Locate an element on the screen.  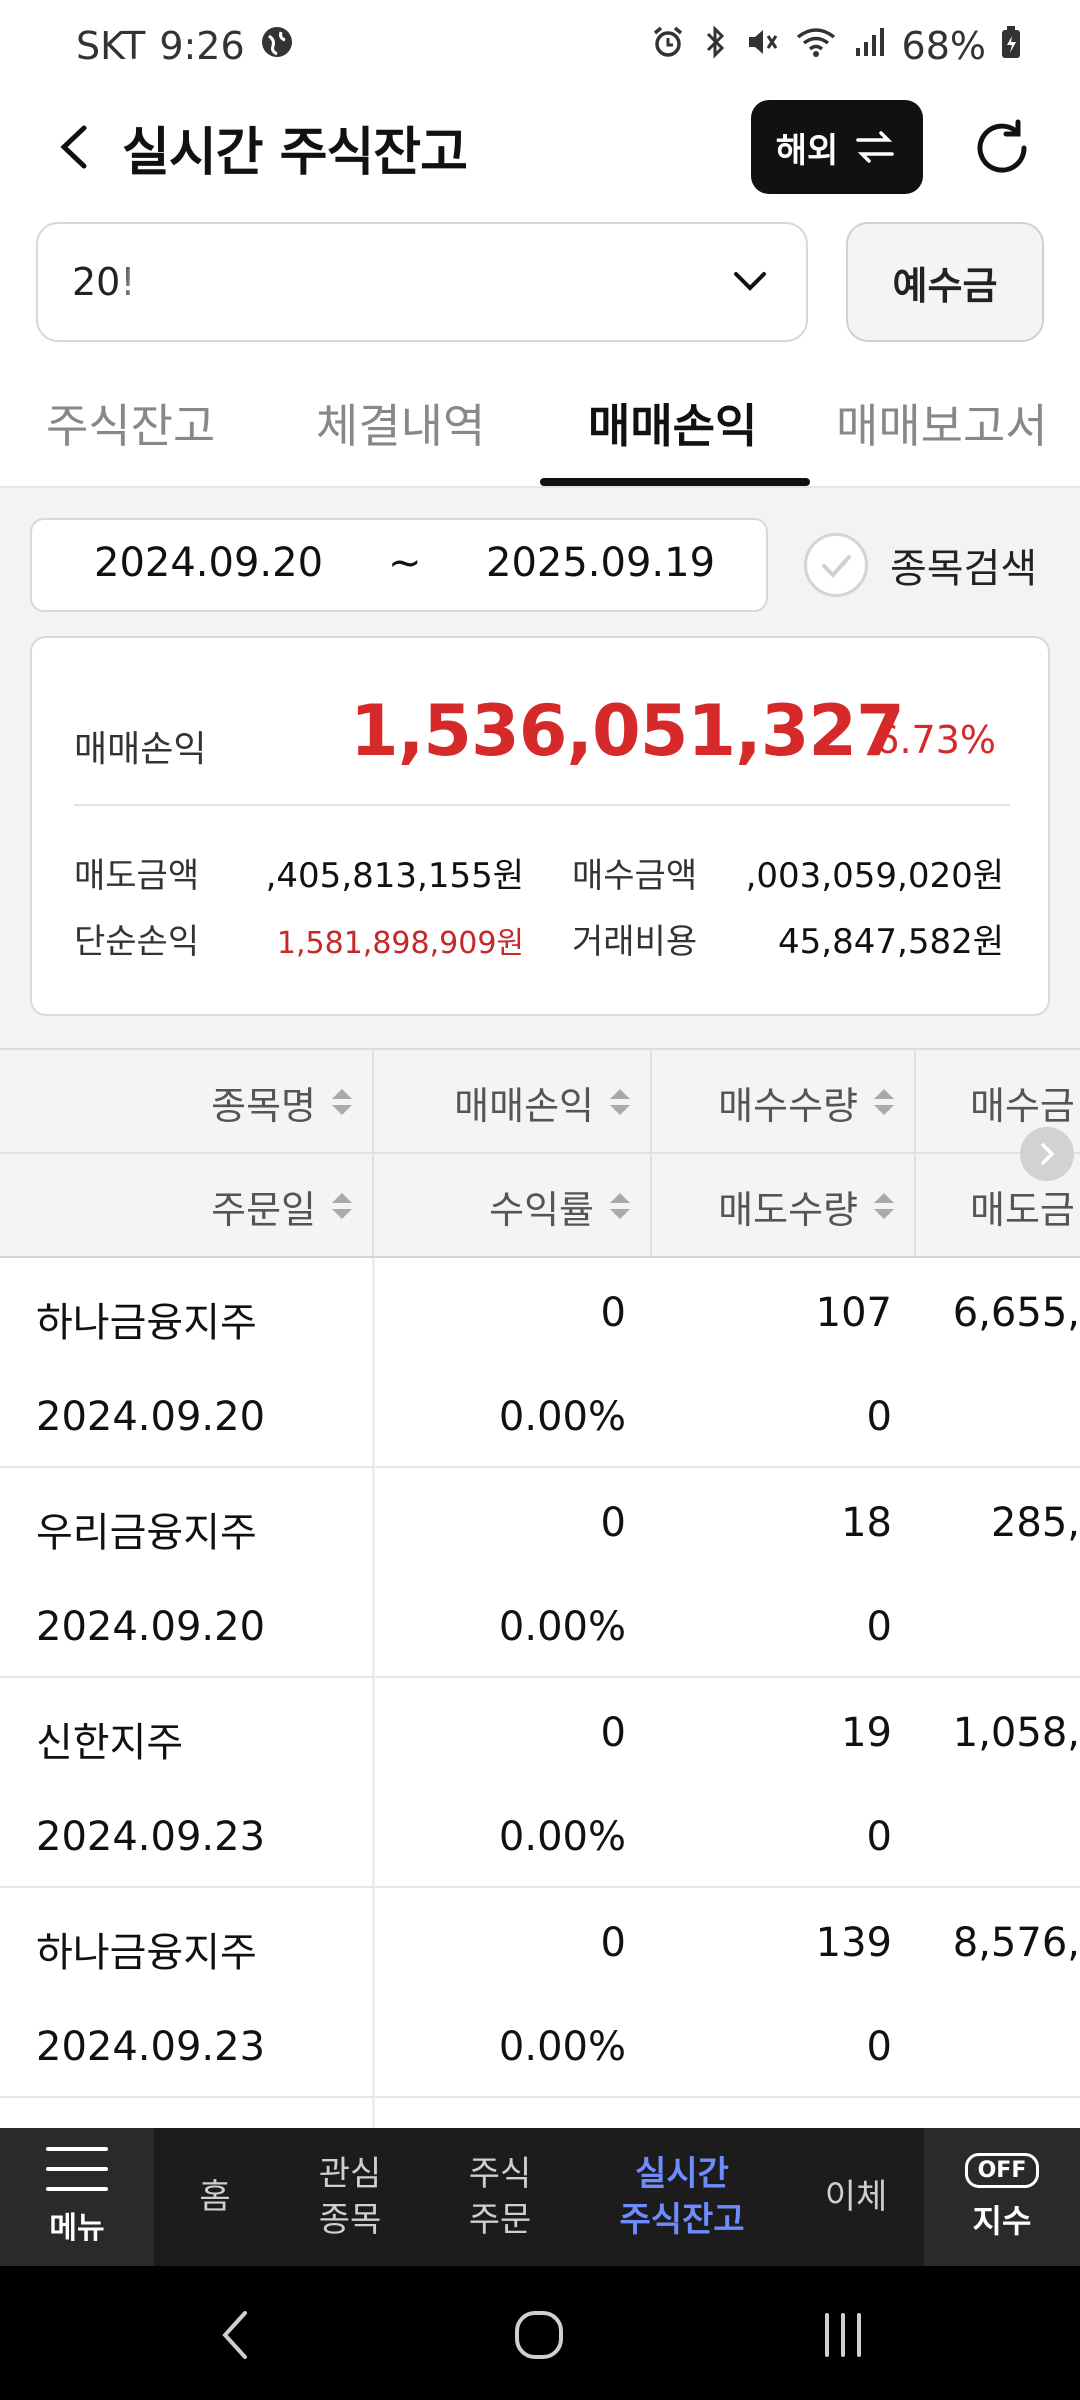
sell-qty: 0 is located at coordinates (879, 1837).